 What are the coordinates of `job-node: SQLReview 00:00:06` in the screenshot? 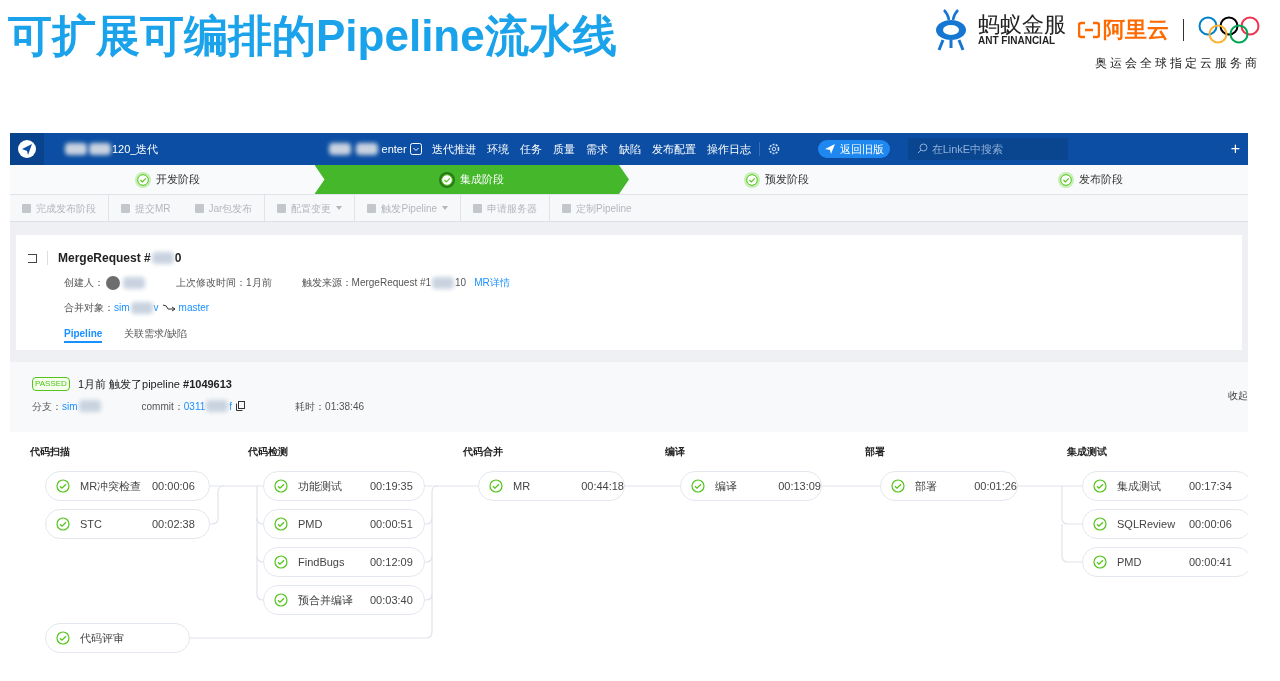 It's located at (1165, 524).